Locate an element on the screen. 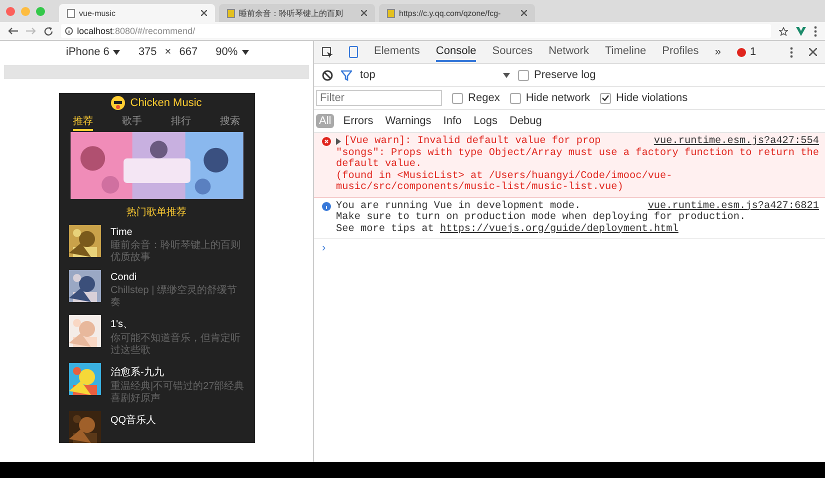  message-text: (found in <MusicList> at /Users/huangyi/Code/imooc/vue- is located at coordinates (505, 176).